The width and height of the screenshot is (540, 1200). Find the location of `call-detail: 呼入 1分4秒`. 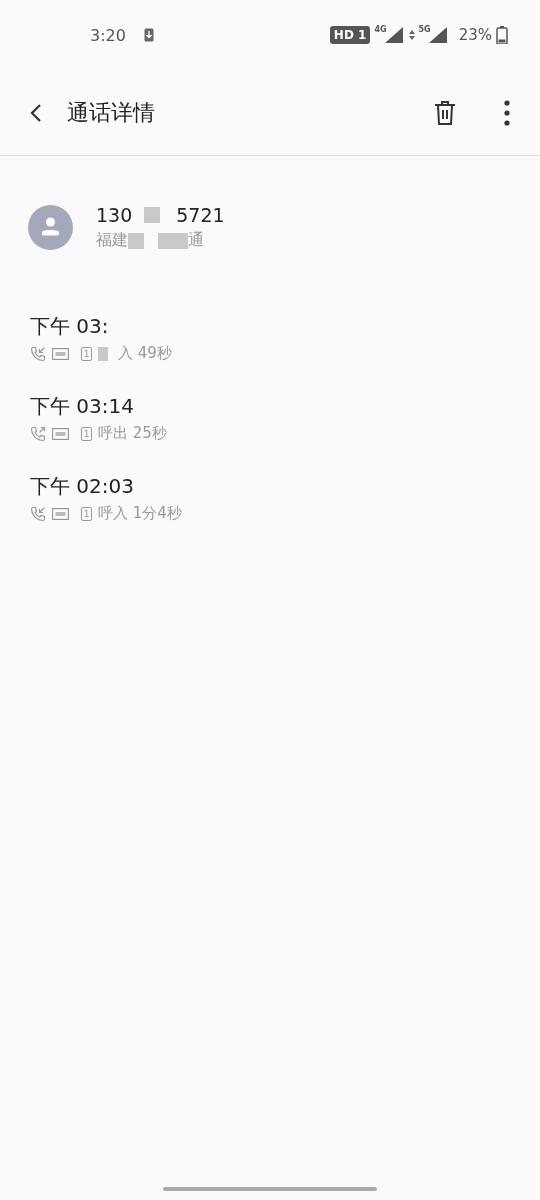

call-detail: 呼入 1分4秒 is located at coordinates (140, 513).